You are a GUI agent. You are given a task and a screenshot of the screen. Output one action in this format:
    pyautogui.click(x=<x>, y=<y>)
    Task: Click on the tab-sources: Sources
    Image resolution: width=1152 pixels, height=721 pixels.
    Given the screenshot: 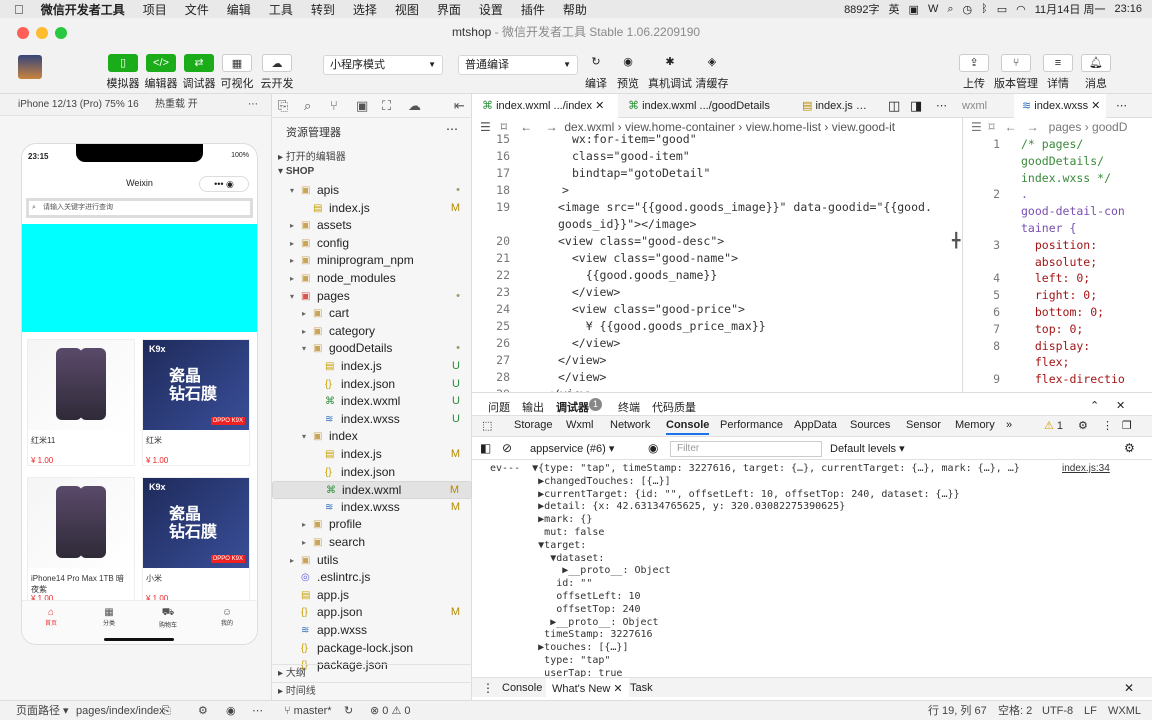 What is the action you would take?
    pyautogui.click(x=870, y=425)
    